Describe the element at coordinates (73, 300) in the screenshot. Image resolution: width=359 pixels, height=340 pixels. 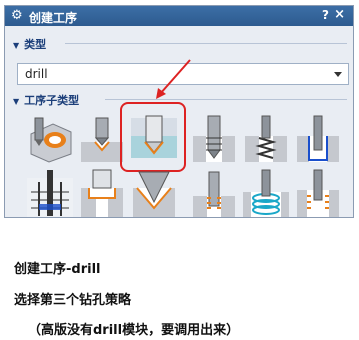
I see `caption-line-2: 选择第三个钻孔策略` at that location.